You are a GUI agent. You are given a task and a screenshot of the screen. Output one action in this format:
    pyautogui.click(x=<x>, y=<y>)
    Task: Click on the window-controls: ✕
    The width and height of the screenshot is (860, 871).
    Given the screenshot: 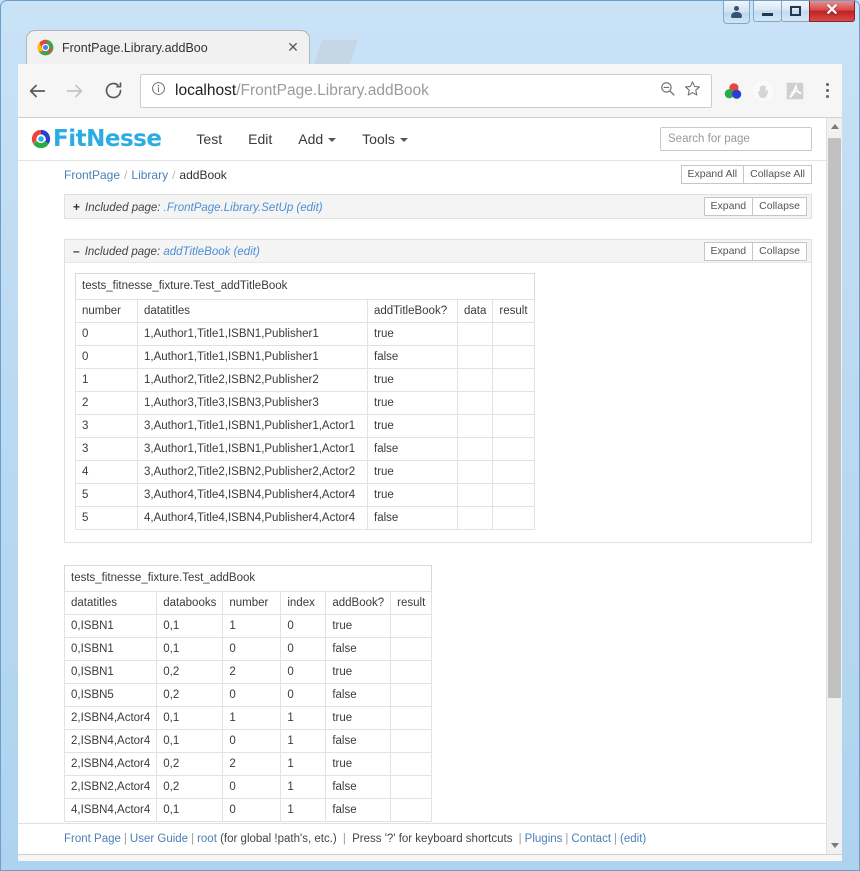 What is the action you would take?
    pyautogui.click(x=789, y=13)
    